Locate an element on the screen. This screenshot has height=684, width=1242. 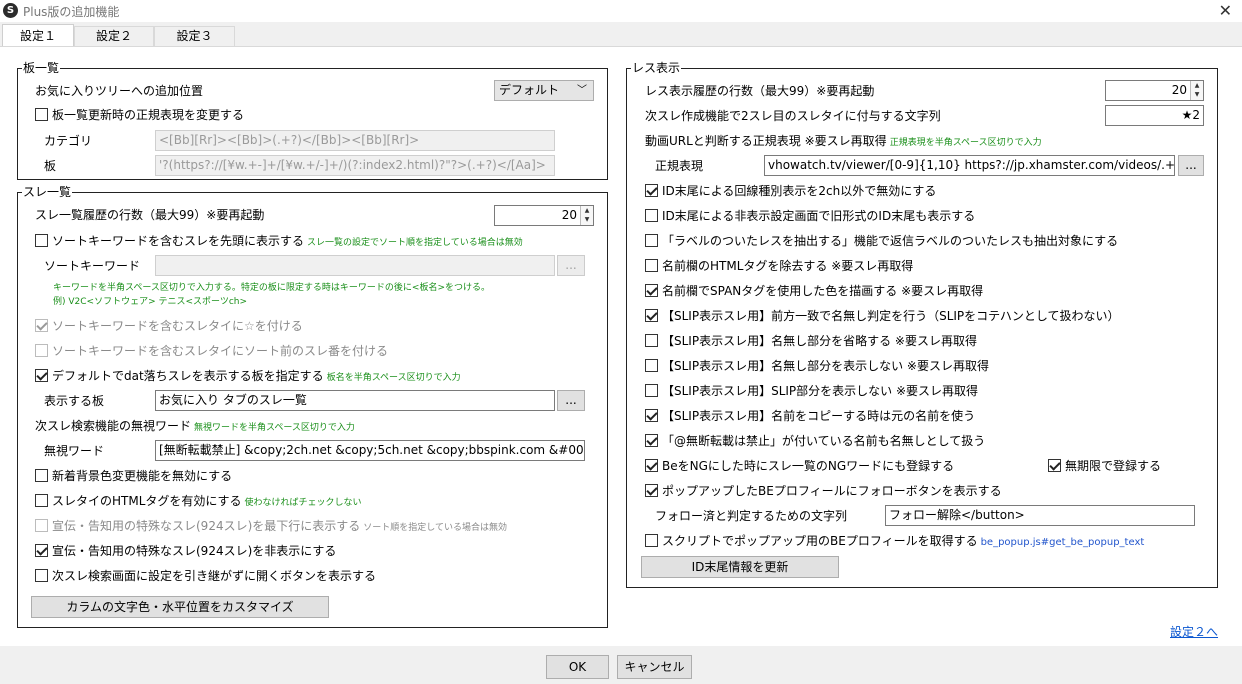
follow-button-checkbox: ポップアップしたBEプロフィールにフォローボタンを表示する is located at coordinates (823, 491).